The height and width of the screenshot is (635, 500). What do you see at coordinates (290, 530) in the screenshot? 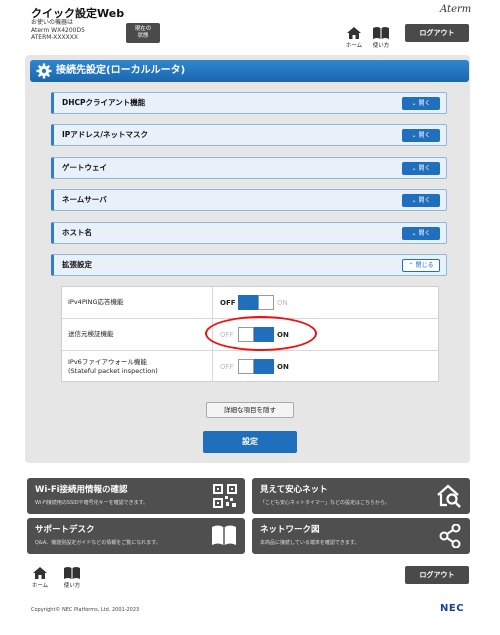
I see `tile-title: ネットワーク図` at bounding box center [290, 530].